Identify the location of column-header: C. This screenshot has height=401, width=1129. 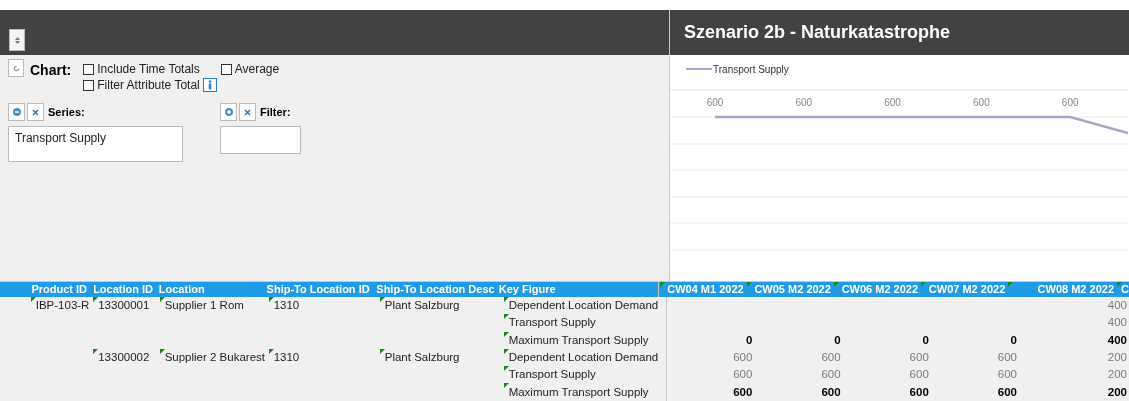
(1125, 290).